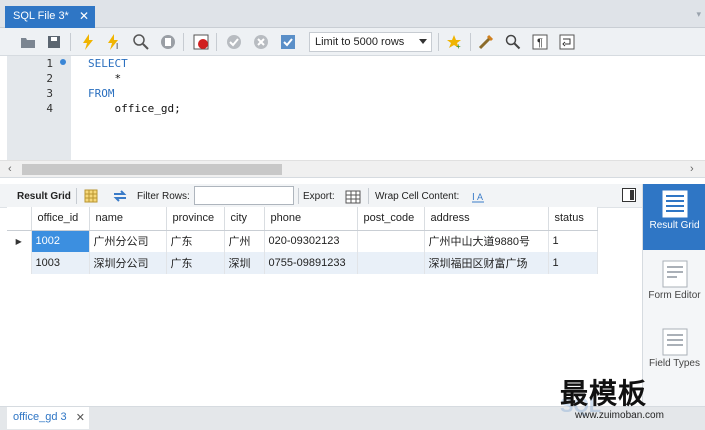 This screenshot has height=430, width=705. Describe the element at coordinates (91, 196) in the screenshot. I see `grid-view-icon` at that location.